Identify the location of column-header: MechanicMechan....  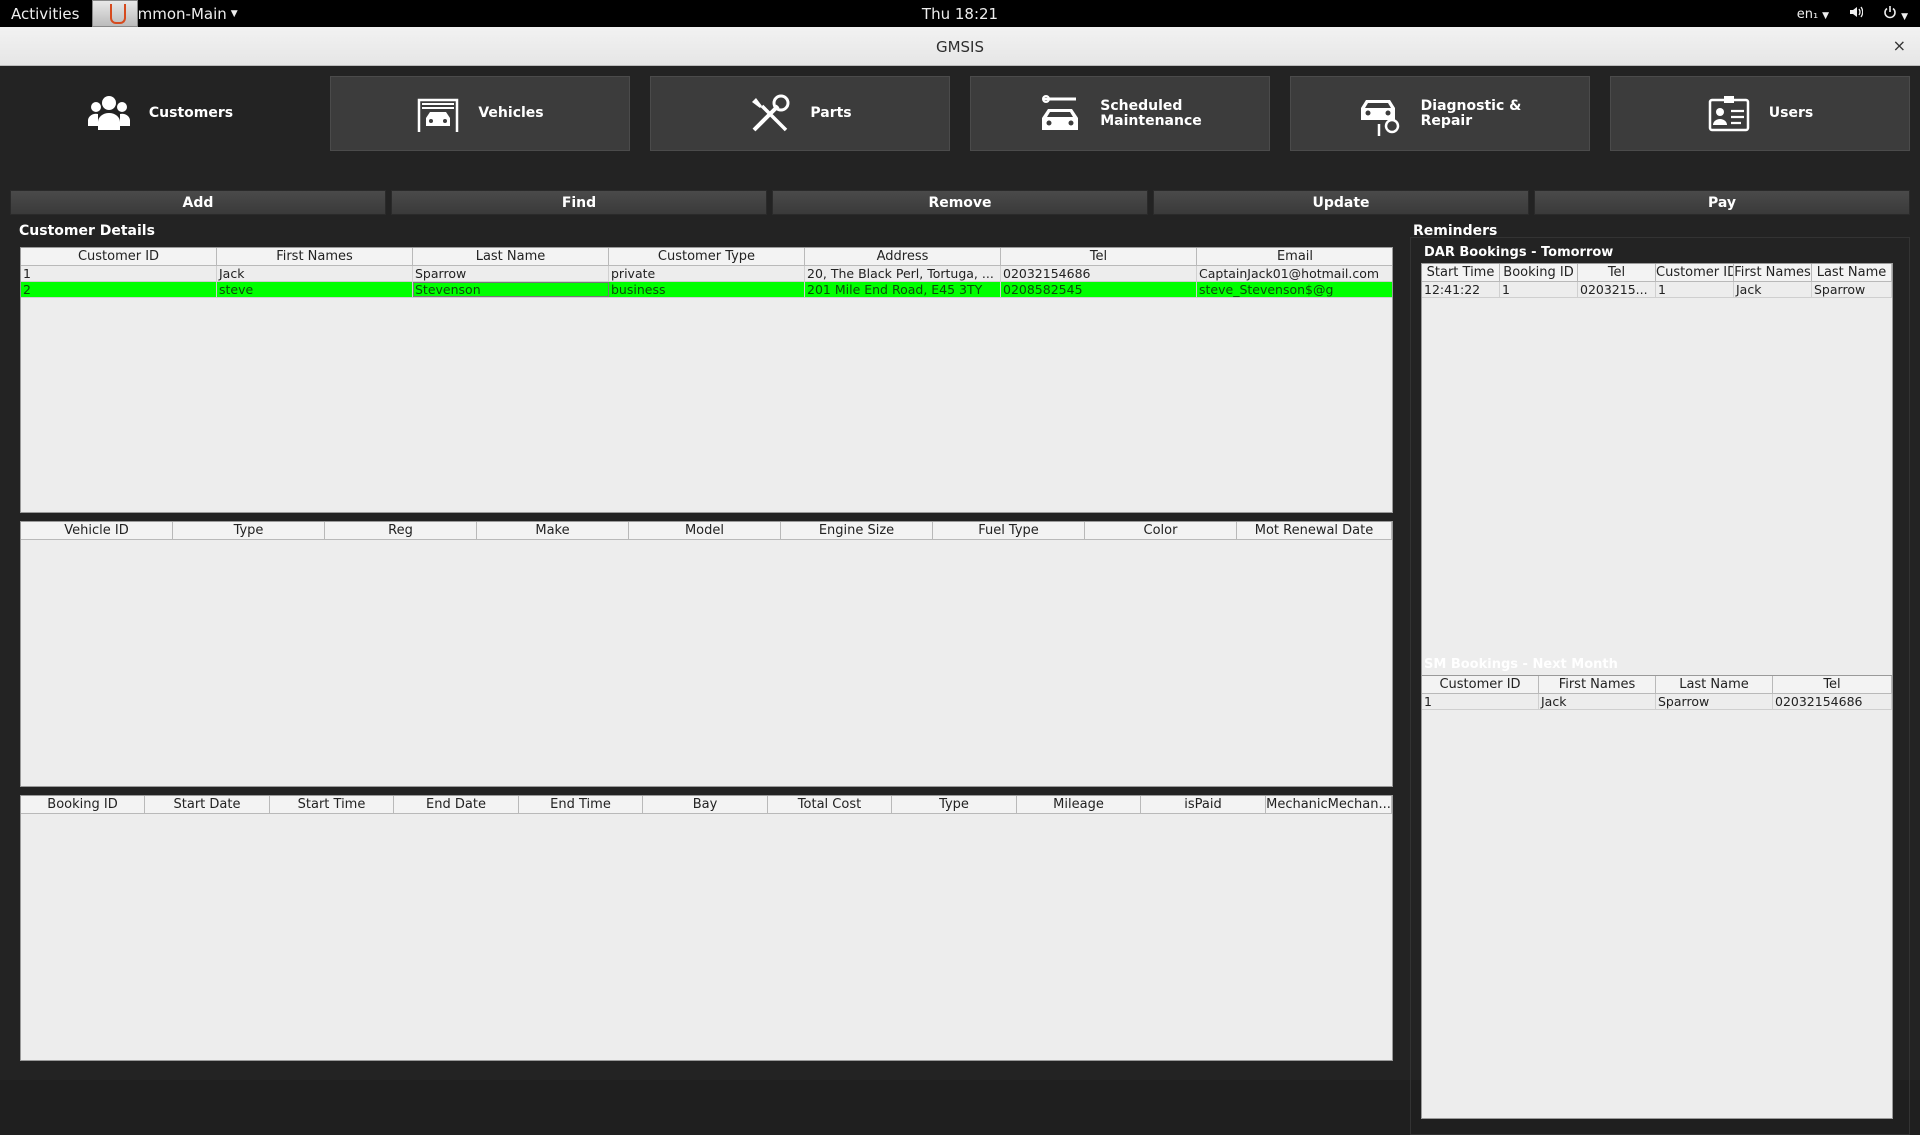
(1329, 804).